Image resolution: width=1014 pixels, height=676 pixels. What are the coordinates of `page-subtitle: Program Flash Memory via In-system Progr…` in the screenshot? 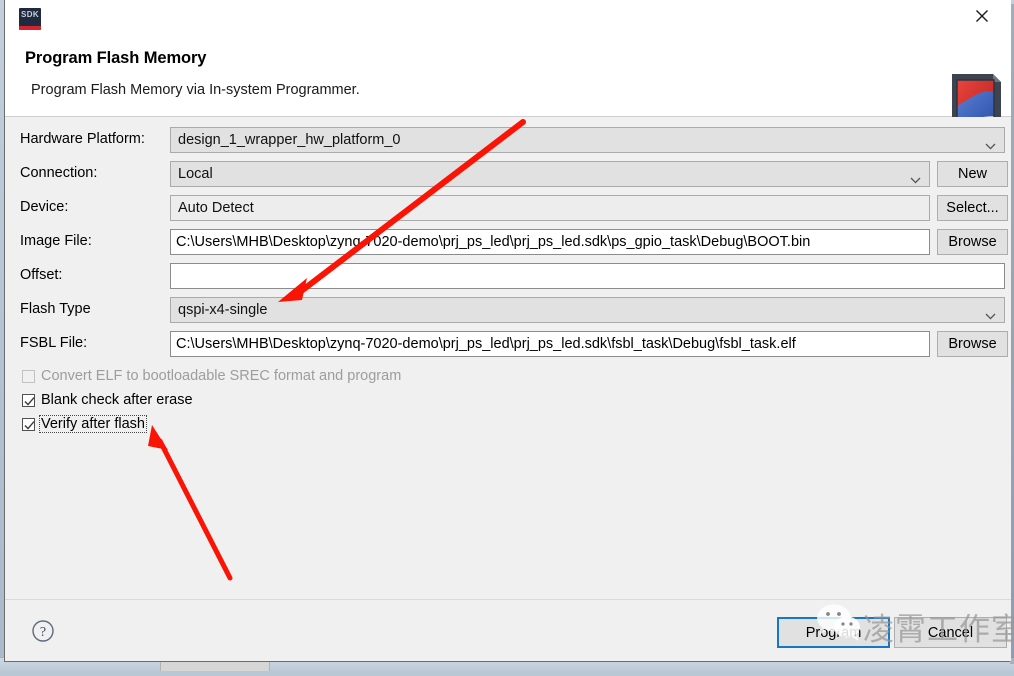 It's located at (195, 90).